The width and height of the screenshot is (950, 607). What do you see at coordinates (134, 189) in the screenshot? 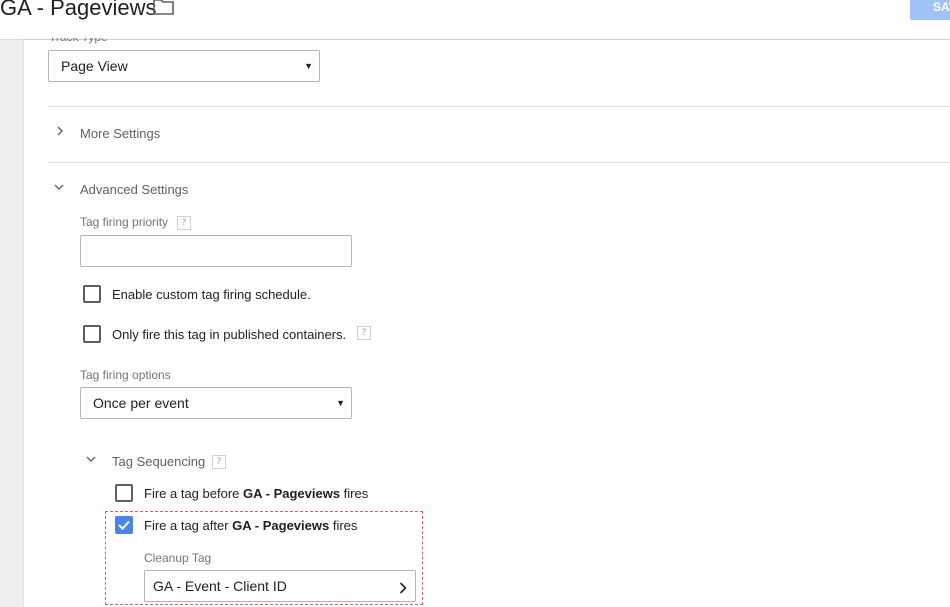
I see `advanced-settings-label: Advanced Settings` at bounding box center [134, 189].